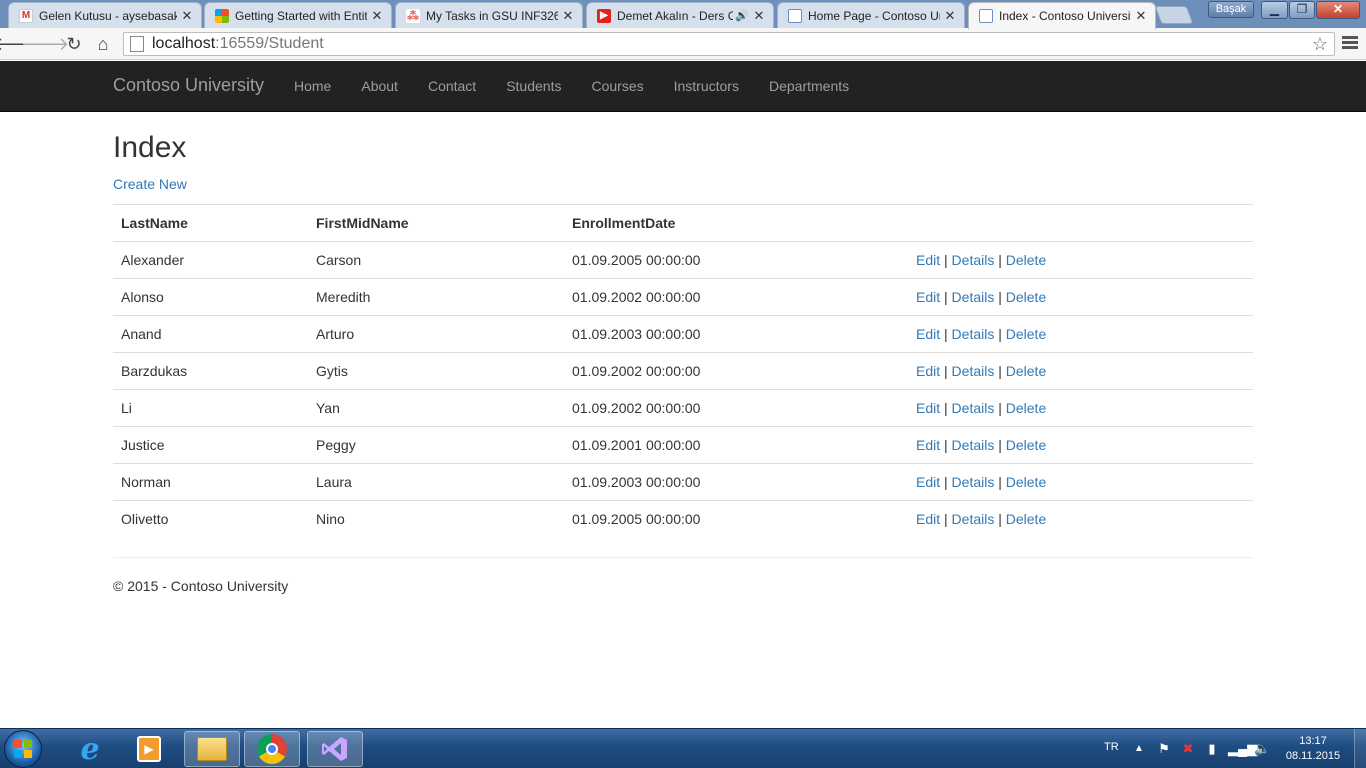 This screenshot has height=768, width=1366. What do you see at coordinates (729, 44) in the screenshot?
I see `address-bar: localhost:16559/Student ☆` at bounding box center [729, 44].